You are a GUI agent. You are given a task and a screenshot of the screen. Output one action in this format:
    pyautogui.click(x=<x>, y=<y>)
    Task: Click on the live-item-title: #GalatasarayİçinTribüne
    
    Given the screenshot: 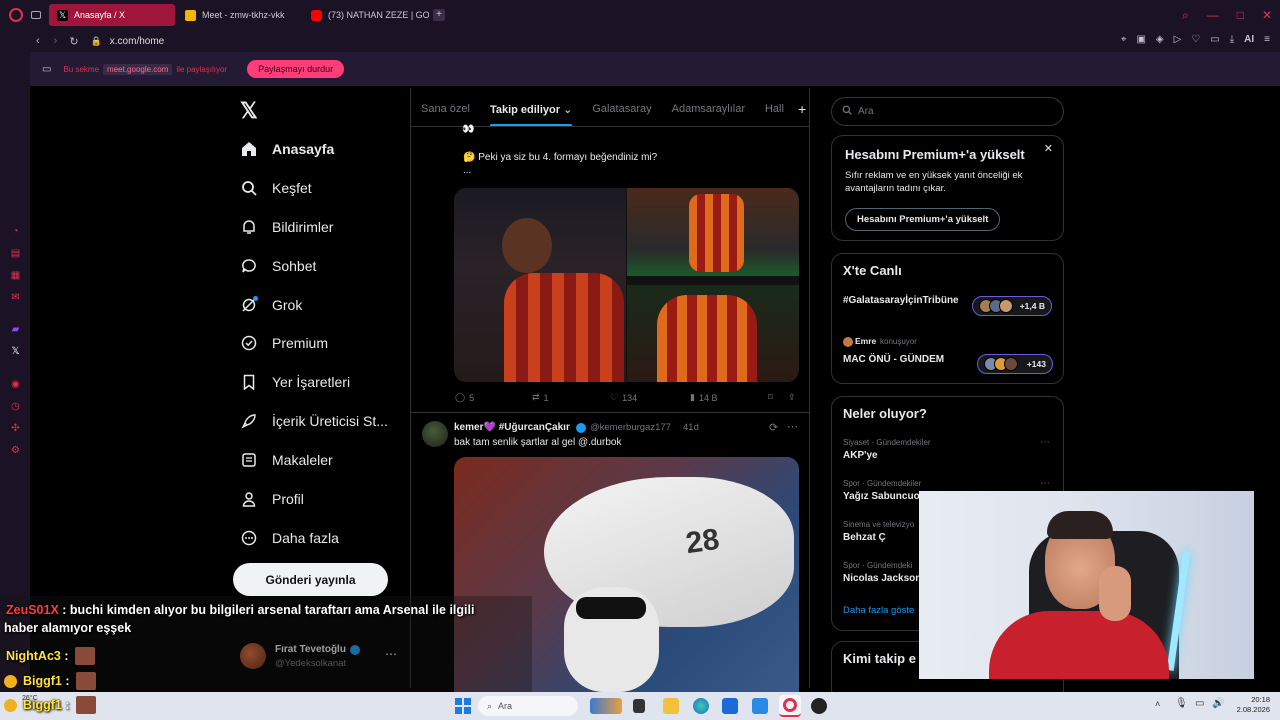 What is the action you would take?
    pyautogui.click(x=902, y=300)
    